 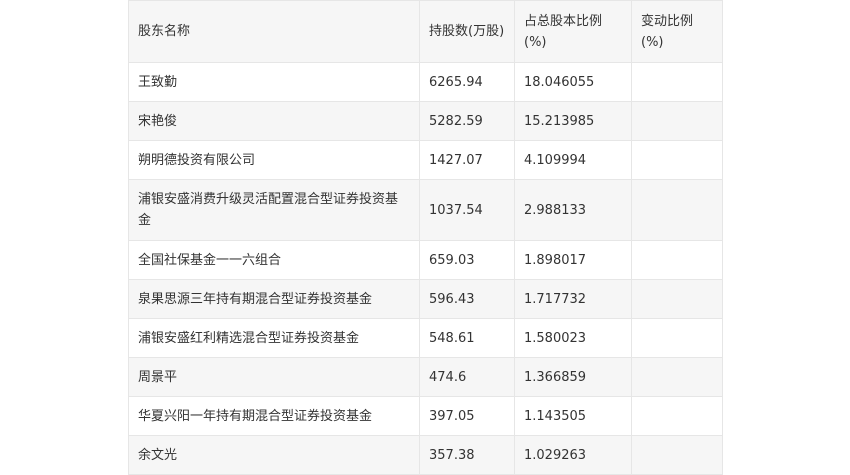 What do you see at coordinates (467, 210) in the screenshot?
I see `cell-shares-held: 1037.54` at bounding box center [467, 210].